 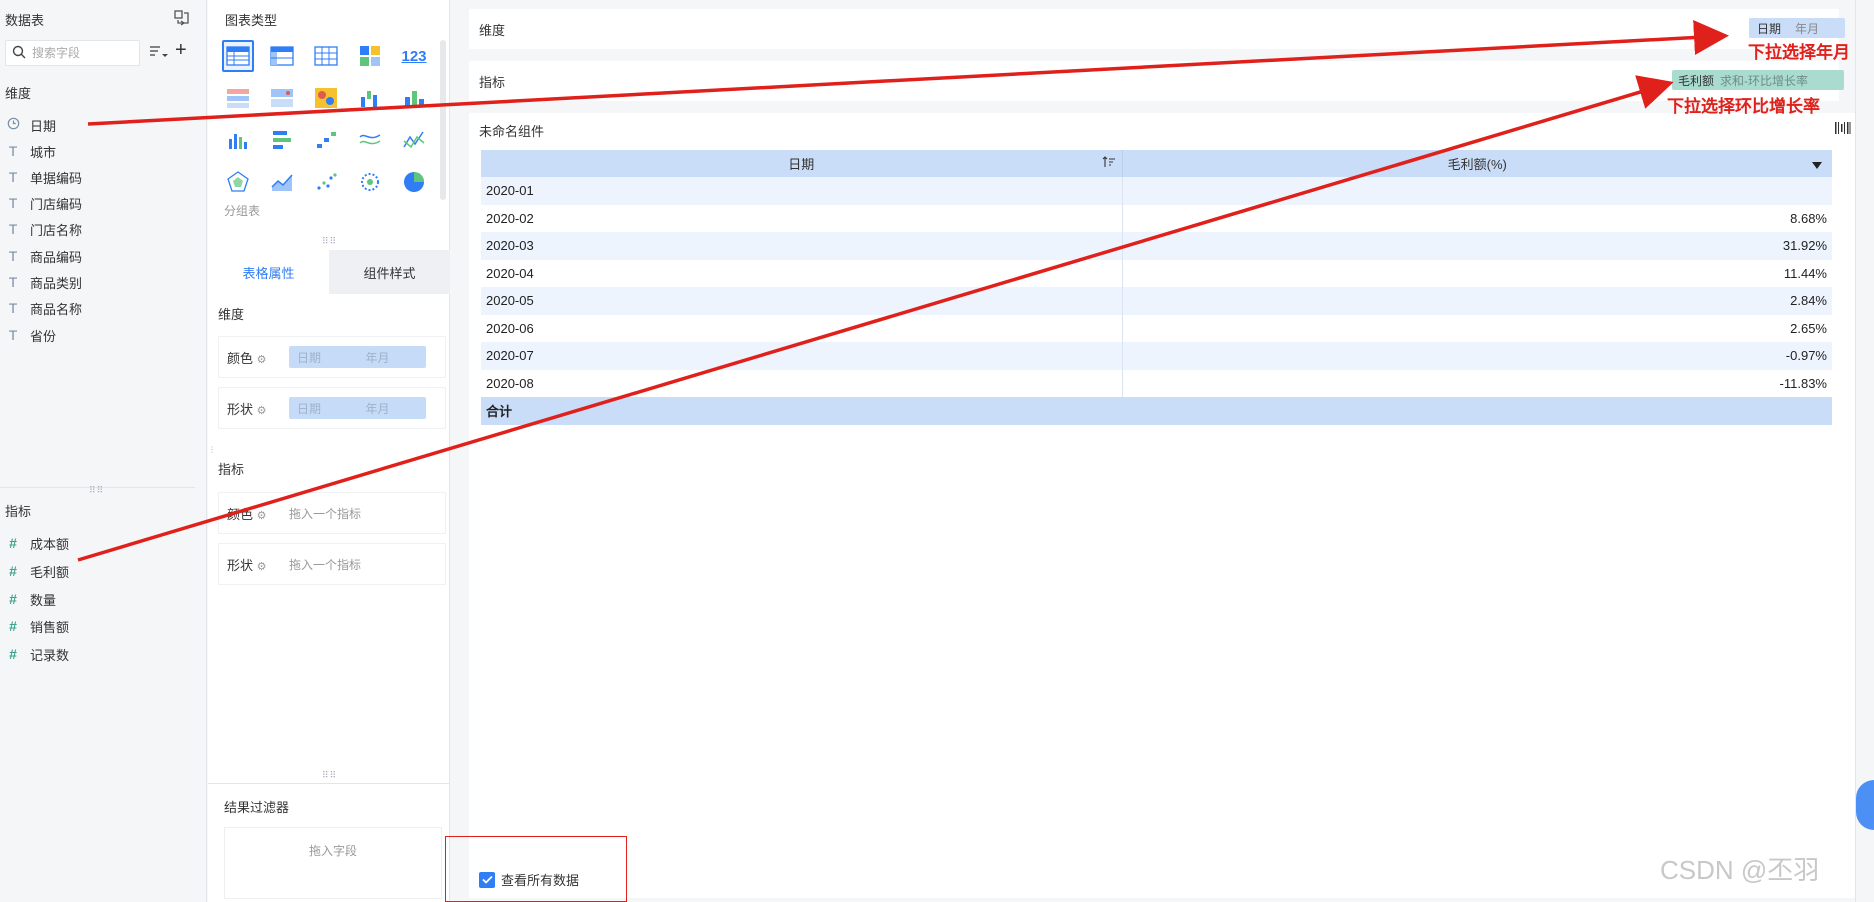 I want to click on arrow-date-to-dimension-pill, so click(x=908, y=73).